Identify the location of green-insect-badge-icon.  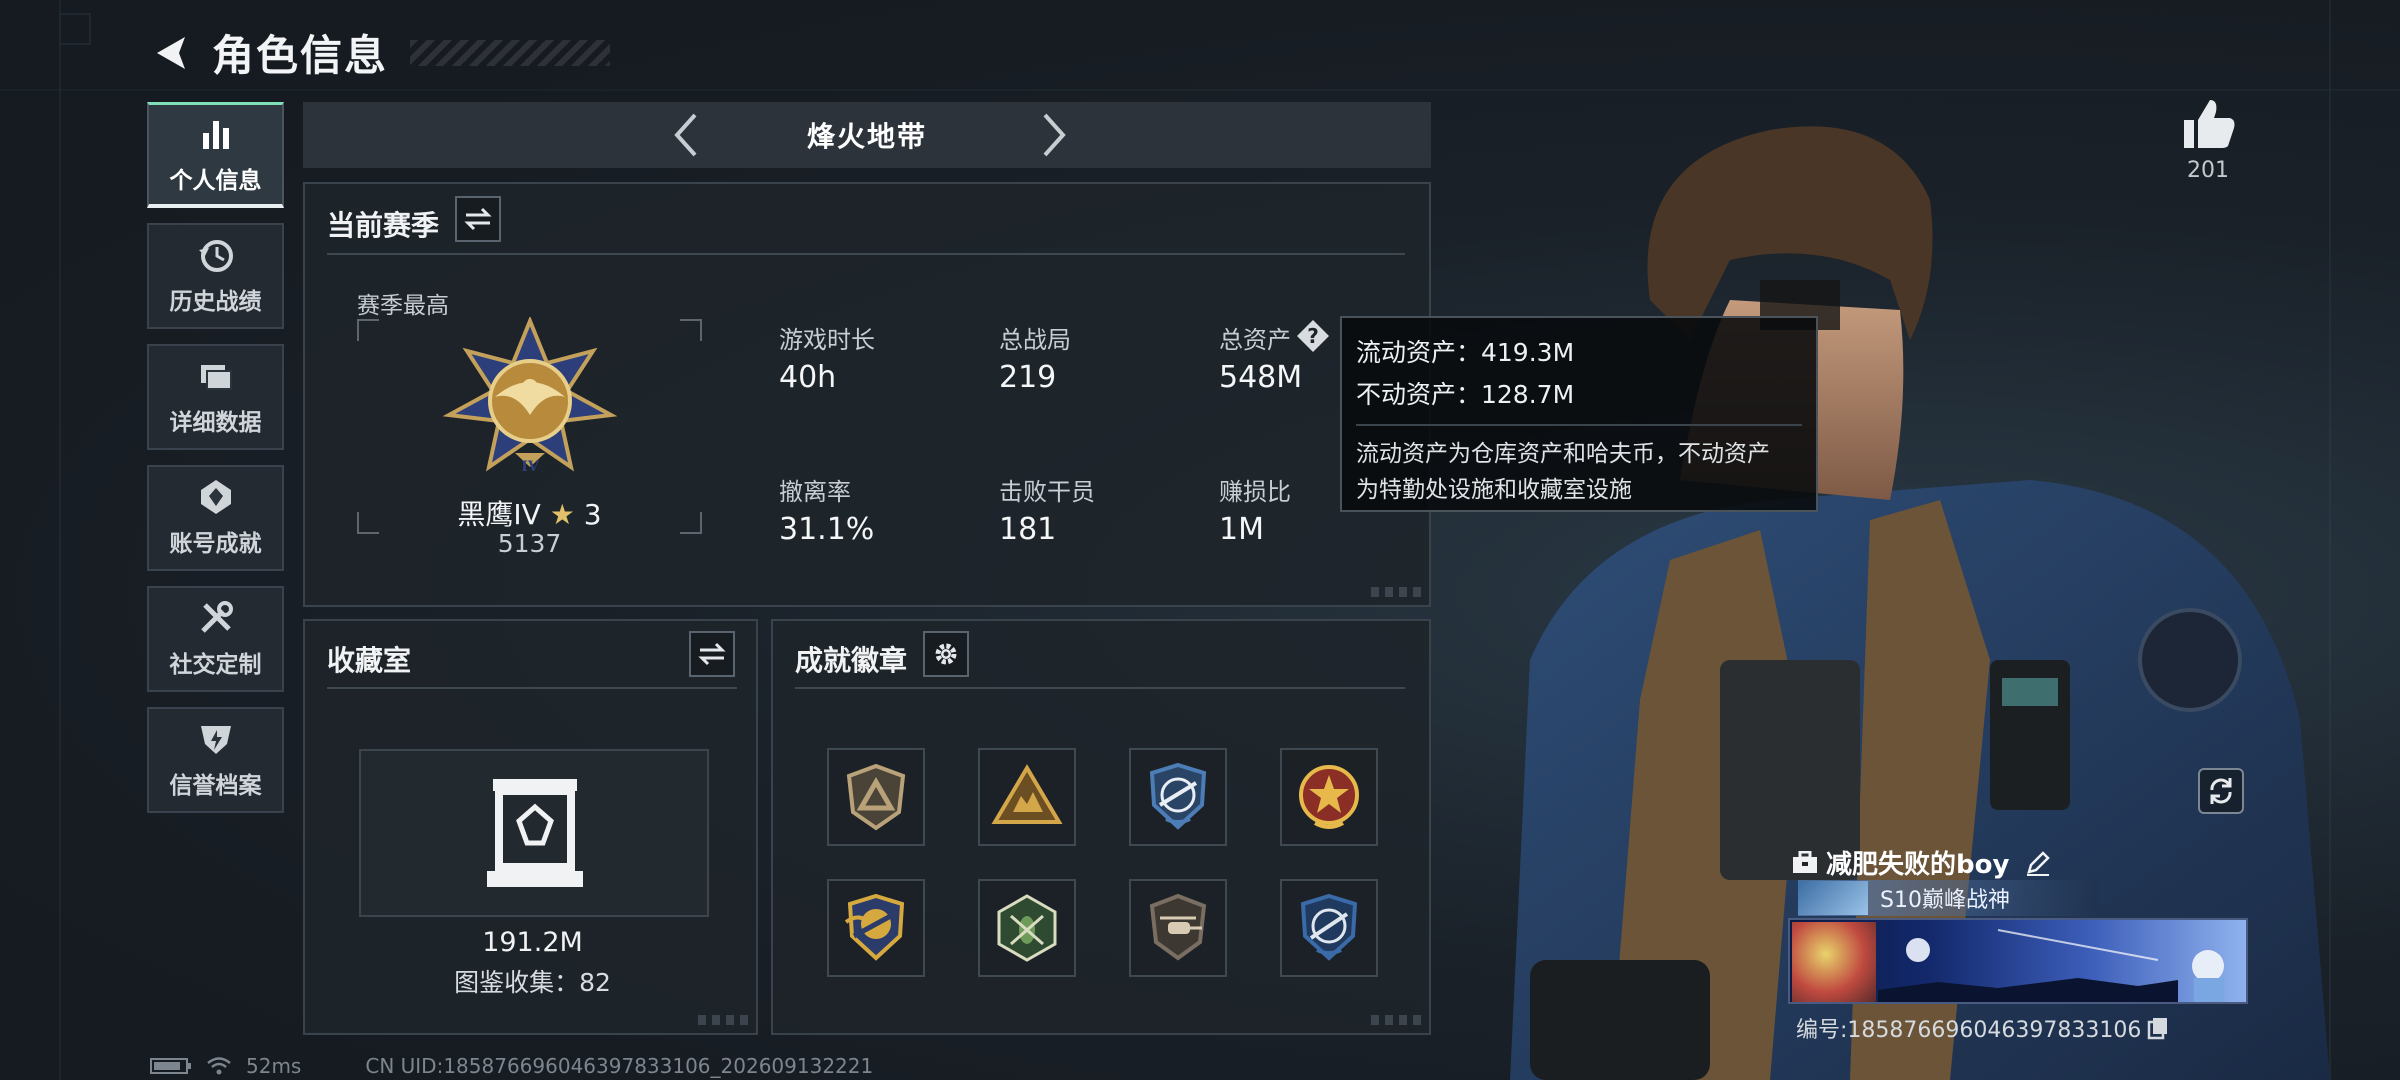
(1027, 928).